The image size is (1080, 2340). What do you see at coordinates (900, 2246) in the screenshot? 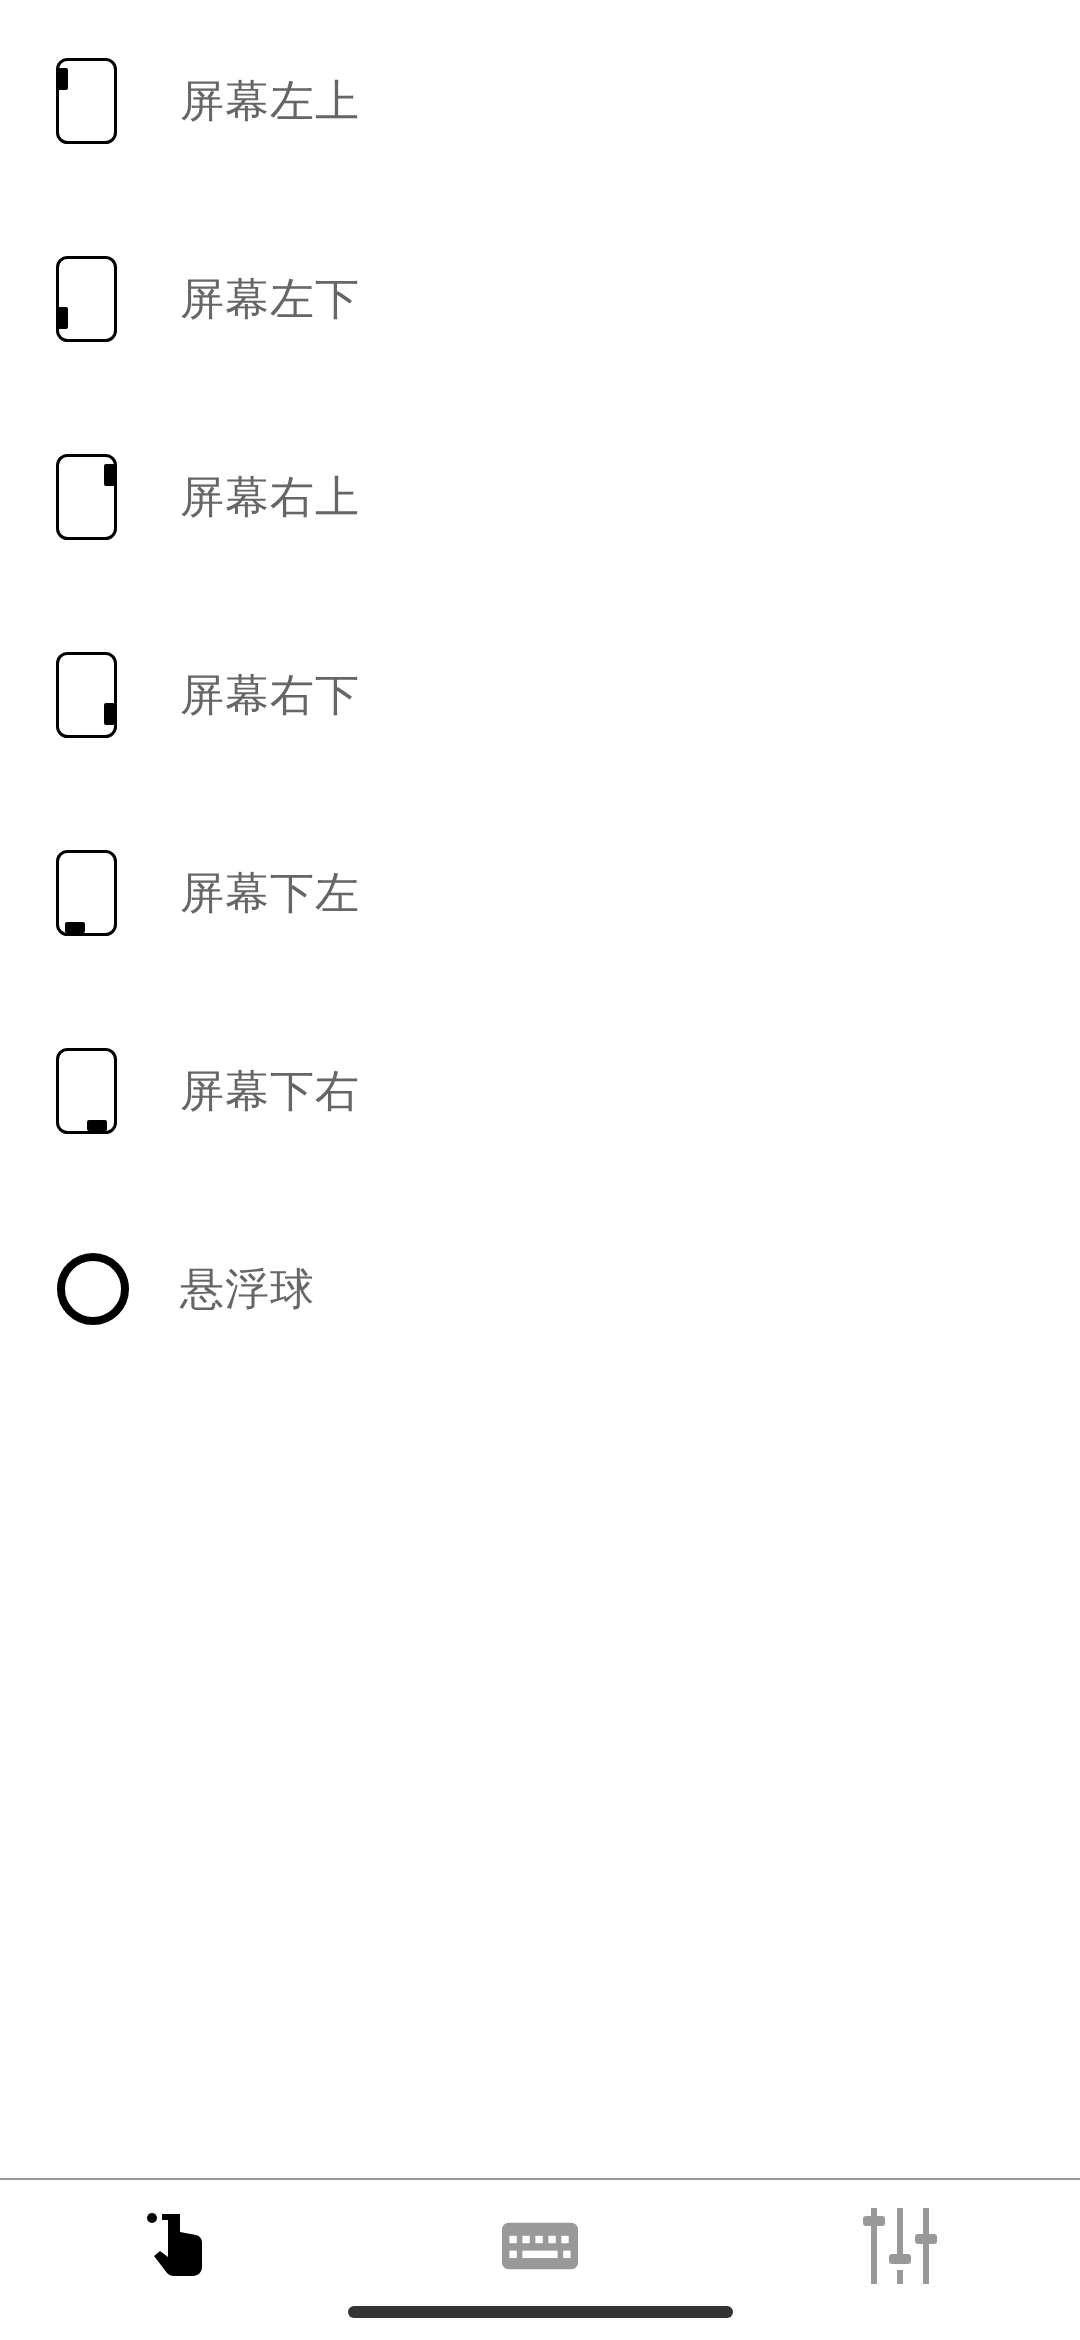
I see `sliders-icon` at bounding box center [900, 2246].